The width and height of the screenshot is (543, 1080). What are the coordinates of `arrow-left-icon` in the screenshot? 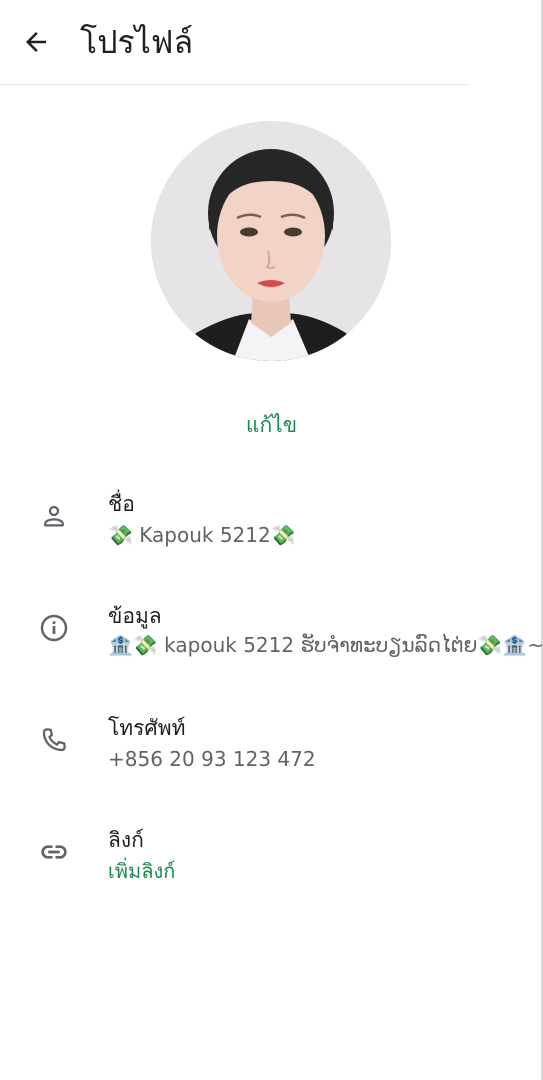 It's located at (36, 42).